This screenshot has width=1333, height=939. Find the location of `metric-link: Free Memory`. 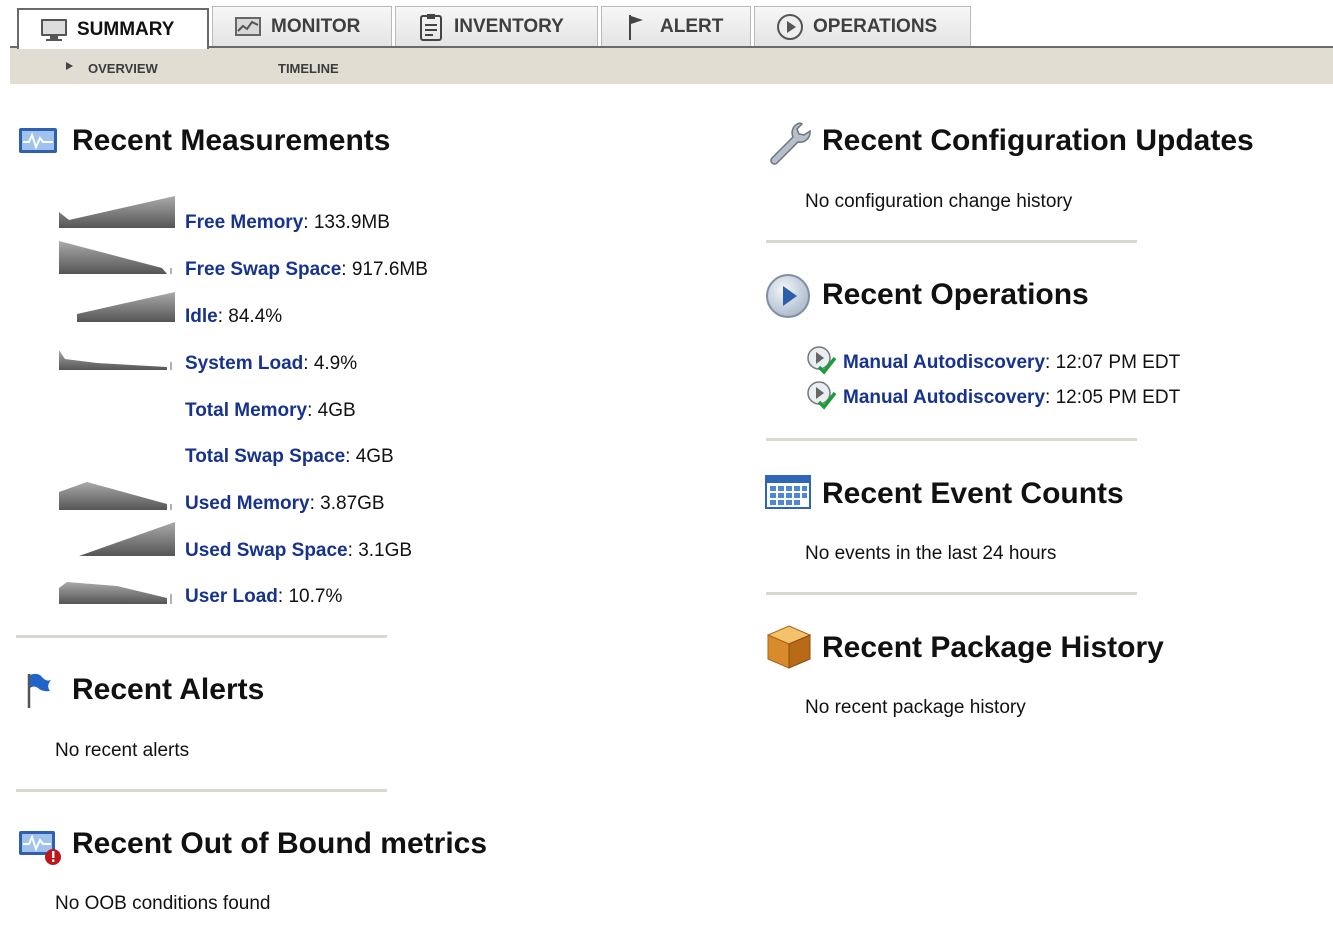

metric-link: Free Memory is located at coordinates (244, 222).